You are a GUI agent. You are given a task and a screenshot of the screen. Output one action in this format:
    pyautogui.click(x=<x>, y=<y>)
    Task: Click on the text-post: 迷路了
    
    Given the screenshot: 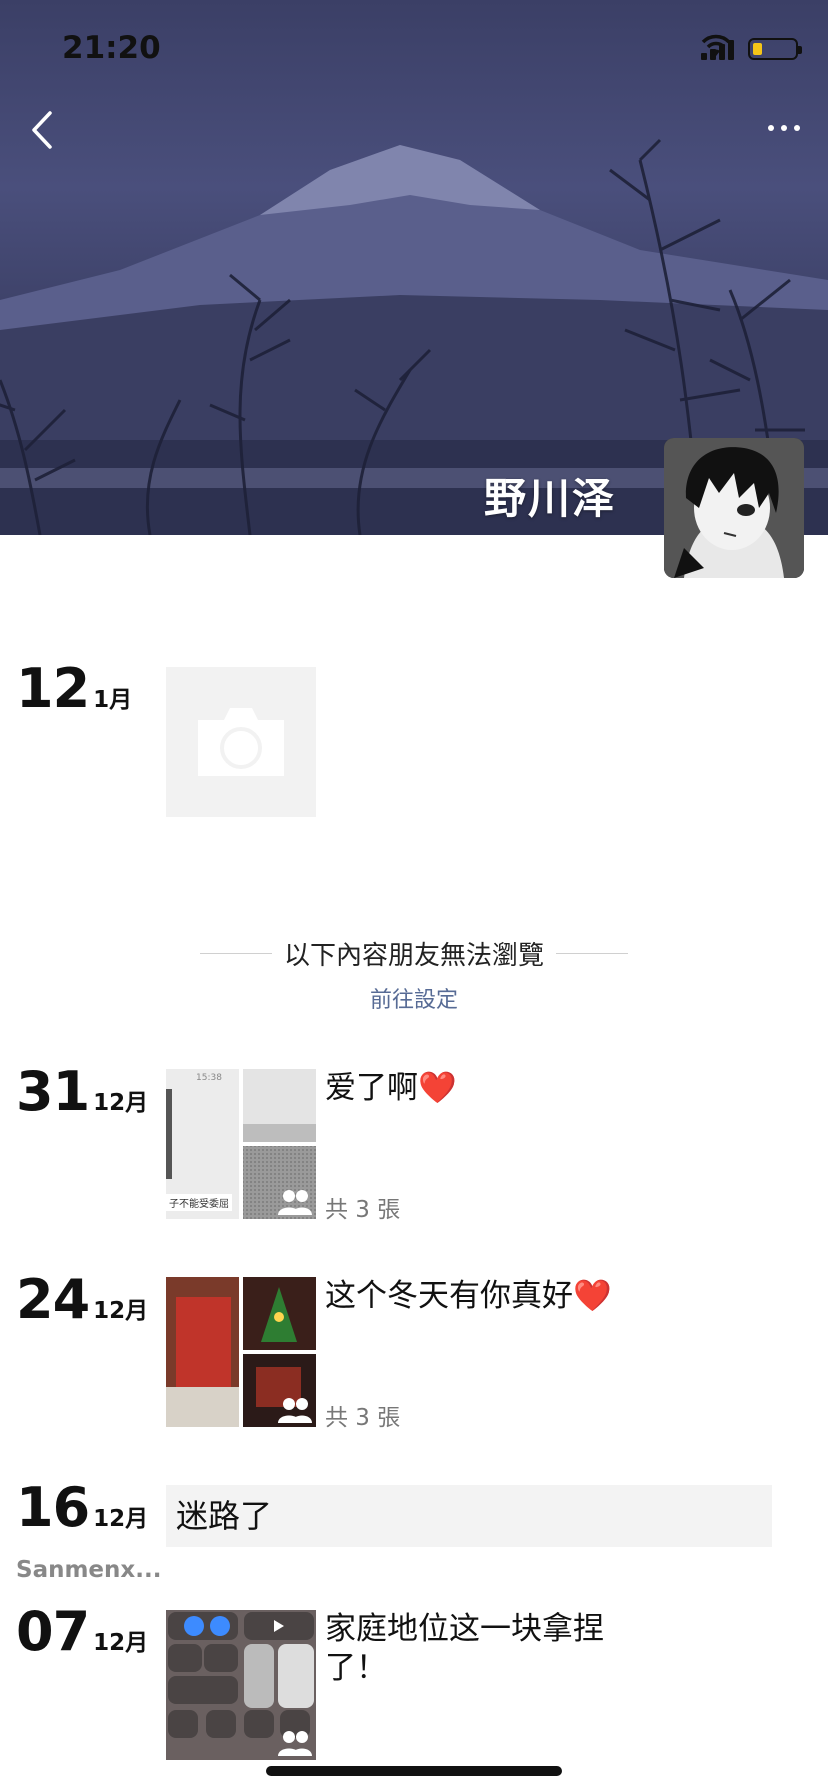 What is the action you would take?
    pyautogui.click(x=469, y=1516)
    